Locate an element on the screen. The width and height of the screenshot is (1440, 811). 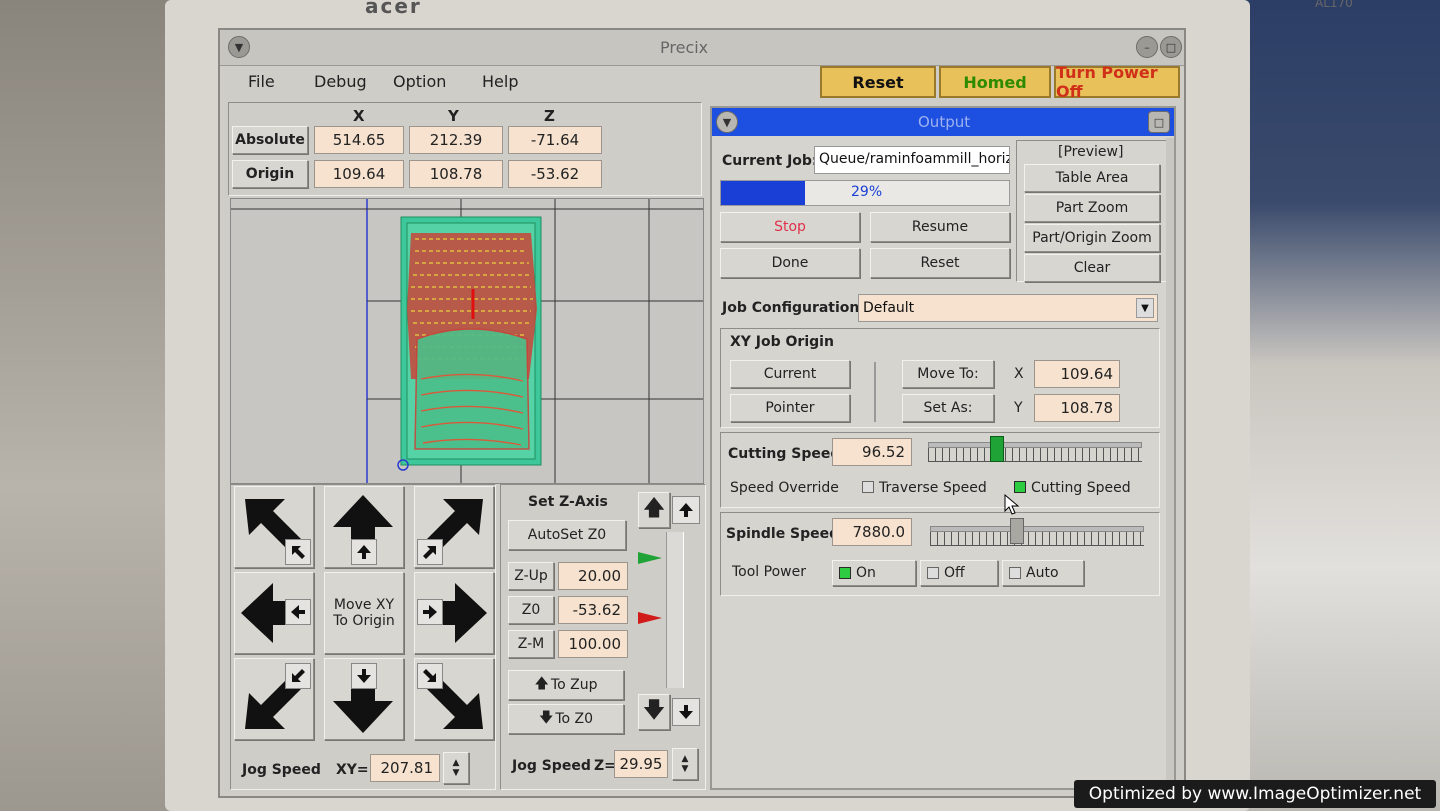
current-origin-button: Current is located at coordinates (790, 374).